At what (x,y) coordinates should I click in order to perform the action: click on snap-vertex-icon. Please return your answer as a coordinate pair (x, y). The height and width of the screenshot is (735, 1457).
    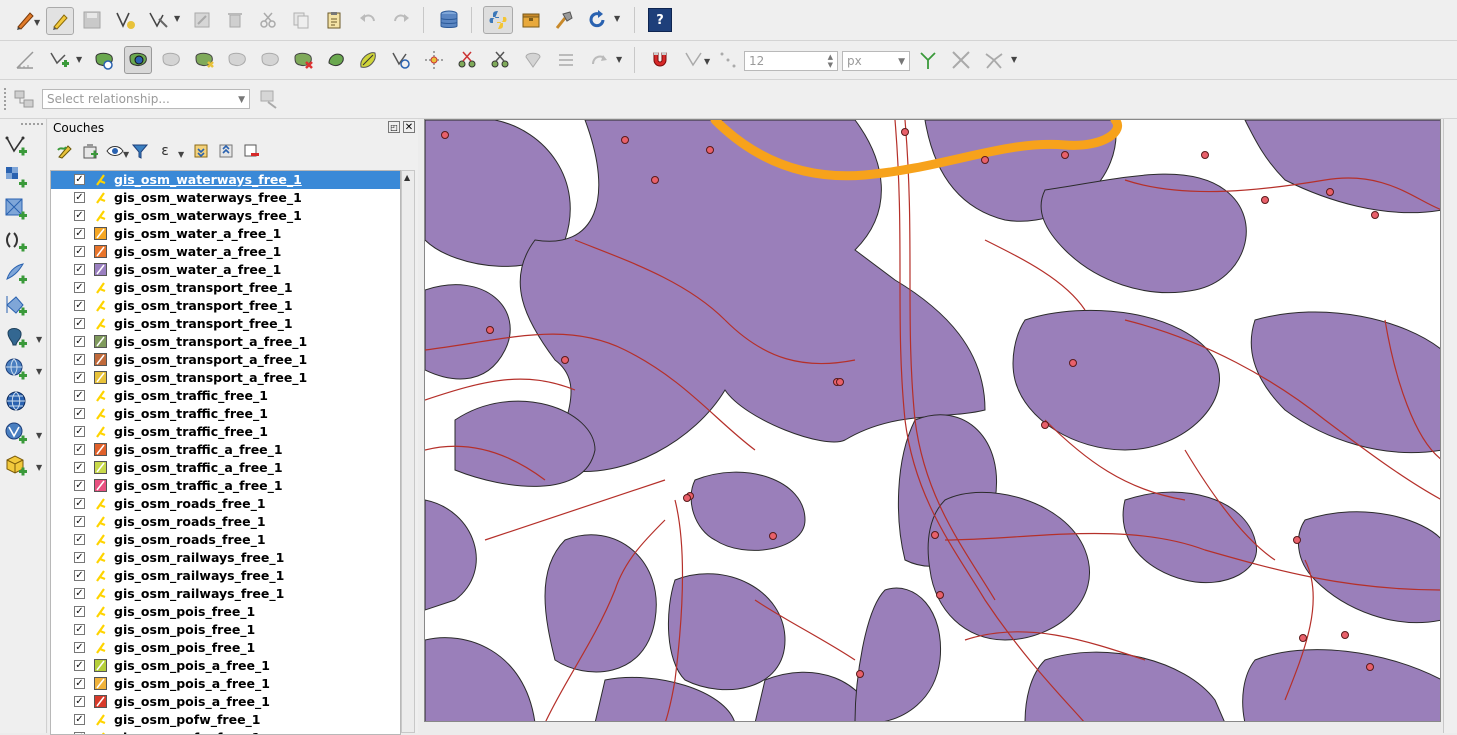
    Looking at the image, I should click on (694, 60).